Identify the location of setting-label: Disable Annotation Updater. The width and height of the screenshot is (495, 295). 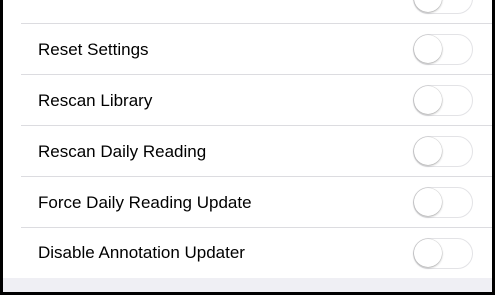
(141, 252).